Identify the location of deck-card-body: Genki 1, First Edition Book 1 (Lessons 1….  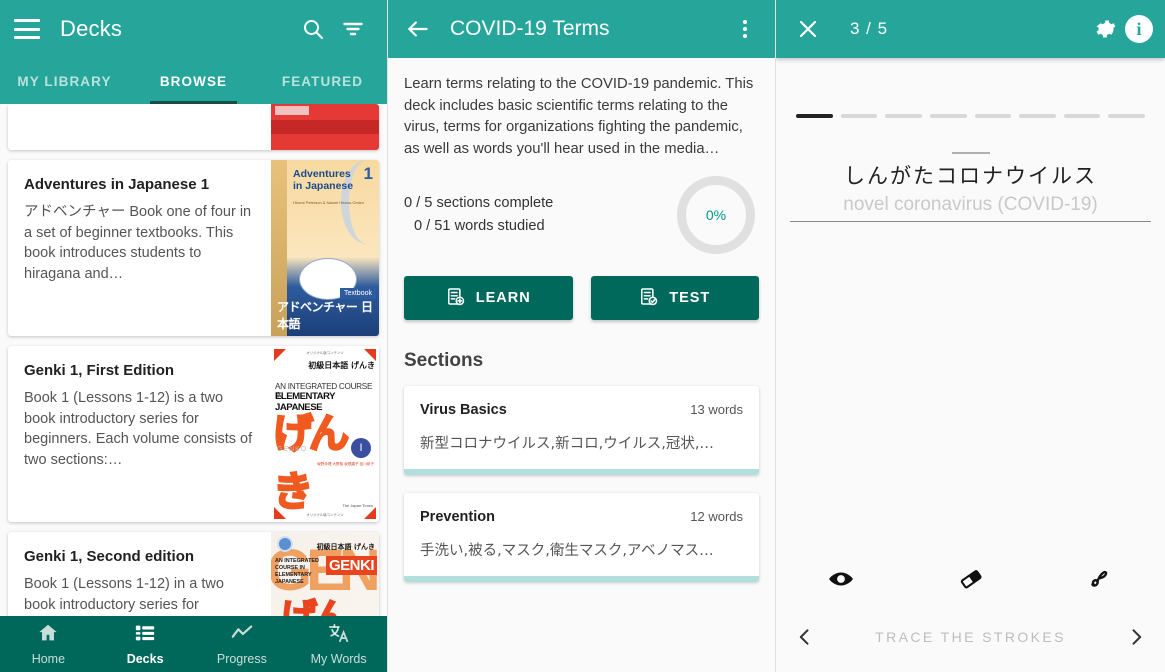
(139, 434).